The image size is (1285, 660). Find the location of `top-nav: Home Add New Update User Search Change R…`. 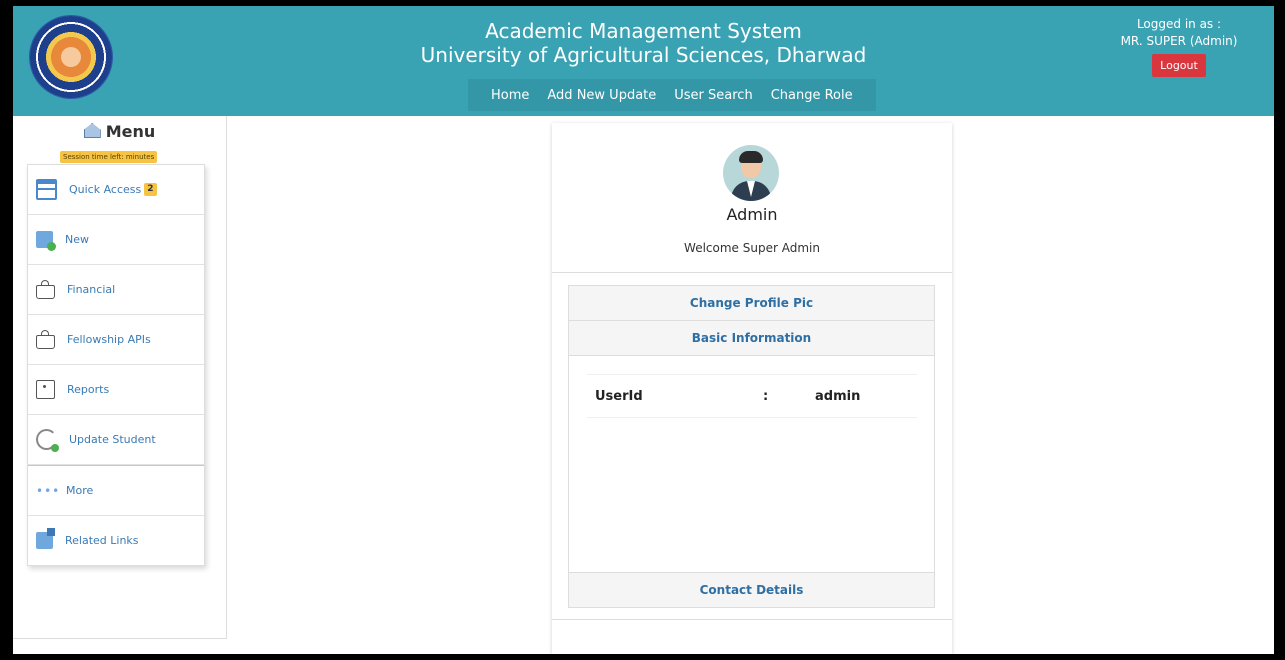

top-nav: Home Add New Update User Search Change R… is located at coordinates (672, 95).